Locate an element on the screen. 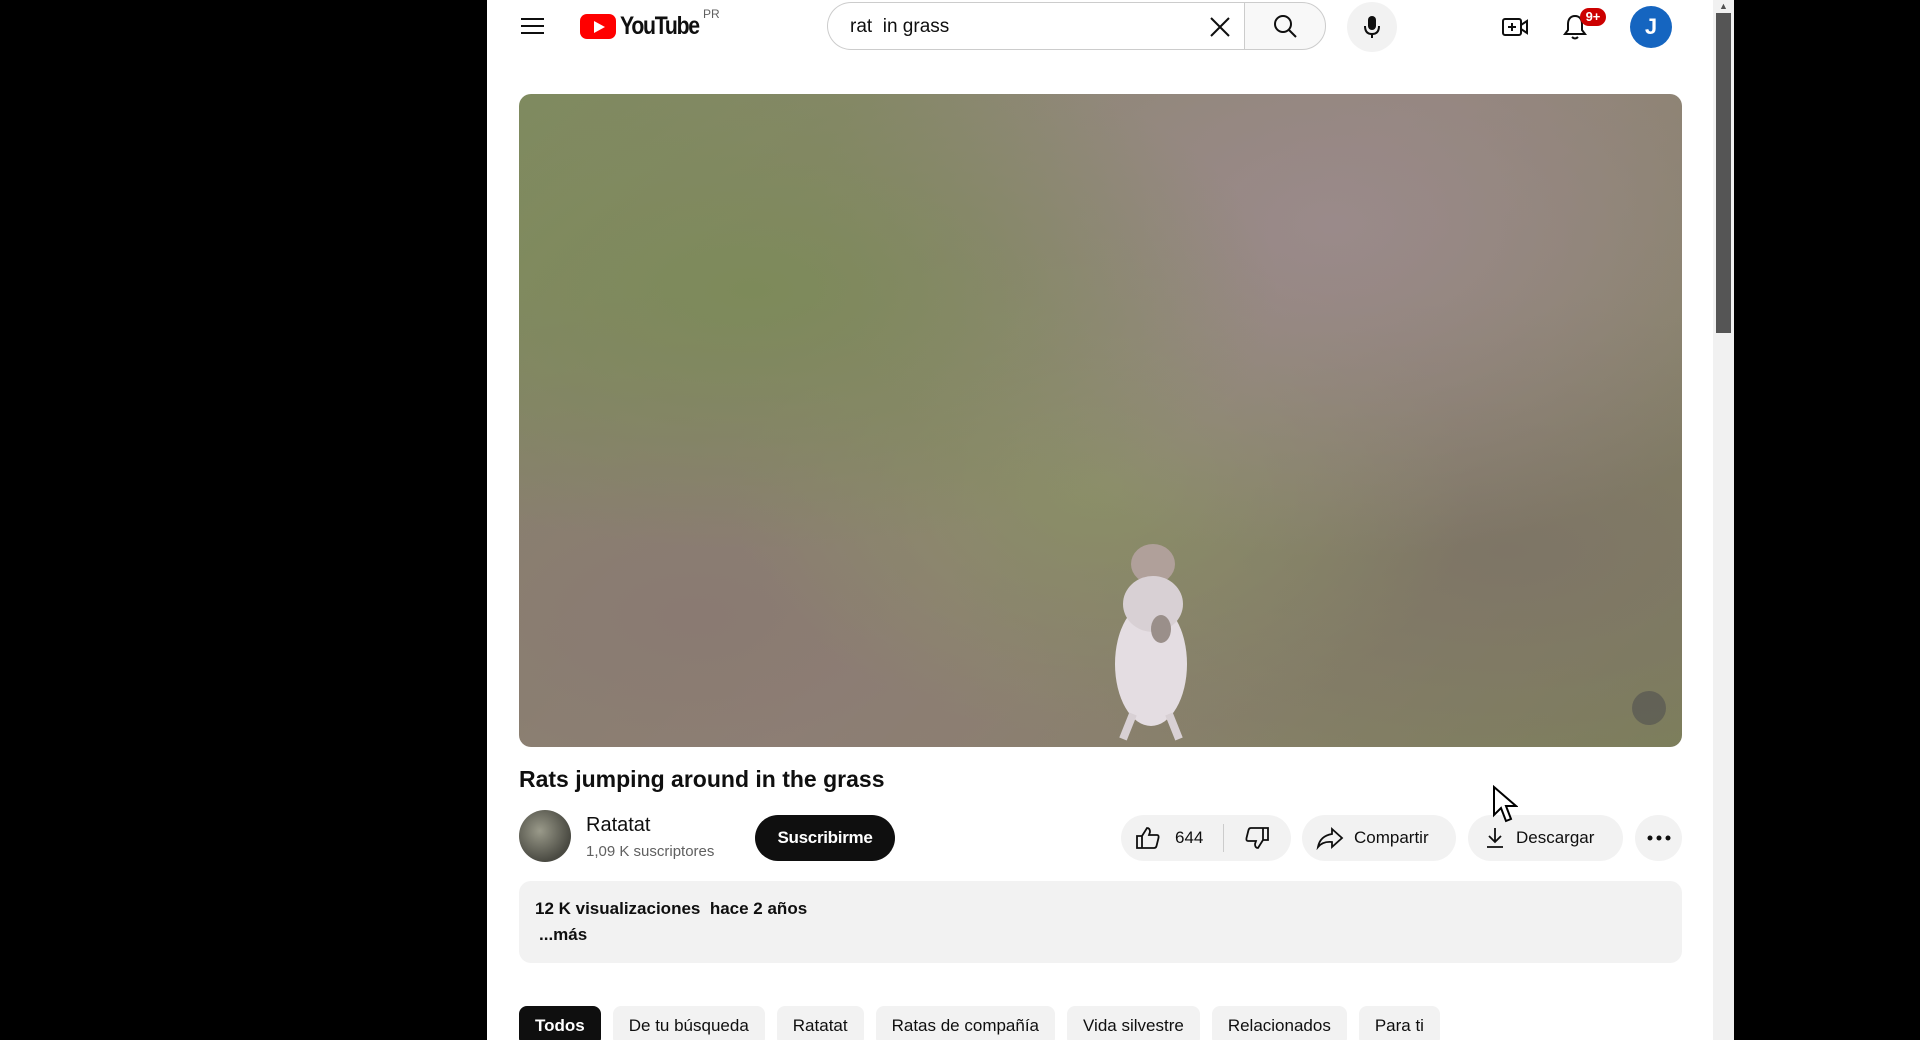  description-meta: 12 K visualizaciones hace 2 años is located at coordinates (671, 909).